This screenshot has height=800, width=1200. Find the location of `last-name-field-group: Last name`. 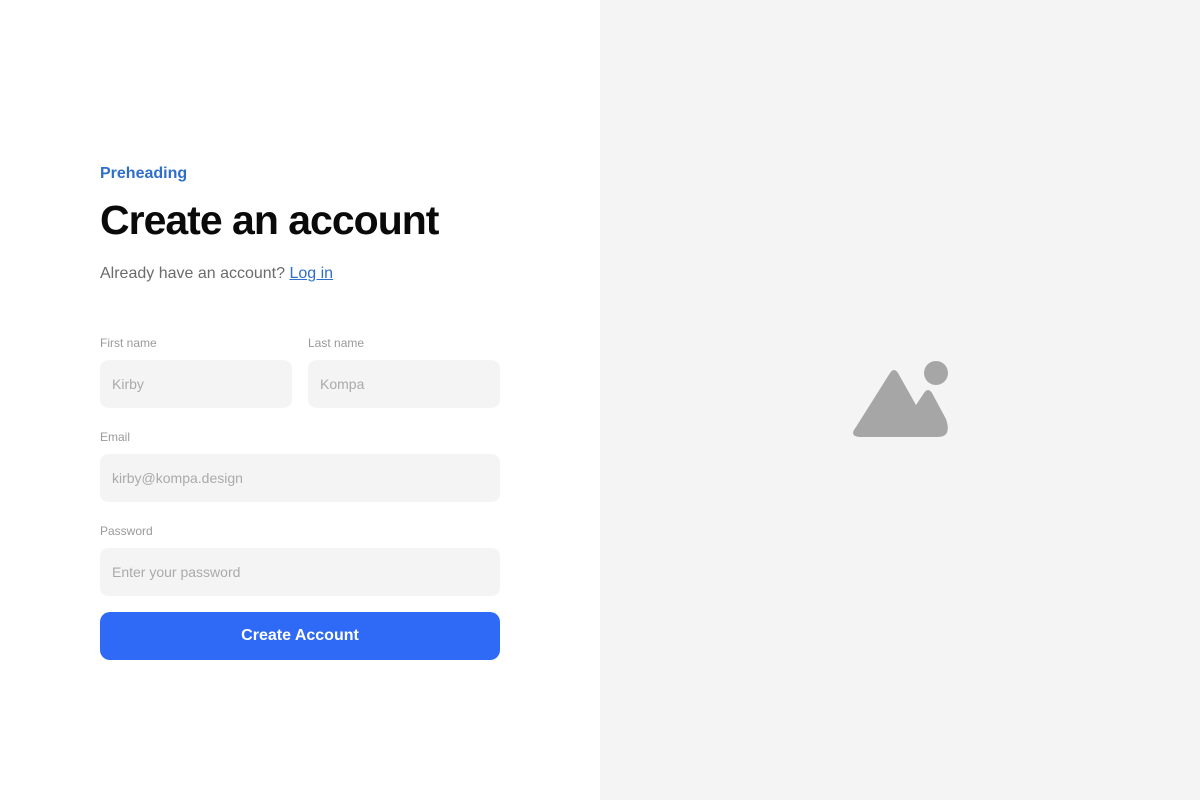

last-name-field-group: Last name is located at coordinates (404, 372).